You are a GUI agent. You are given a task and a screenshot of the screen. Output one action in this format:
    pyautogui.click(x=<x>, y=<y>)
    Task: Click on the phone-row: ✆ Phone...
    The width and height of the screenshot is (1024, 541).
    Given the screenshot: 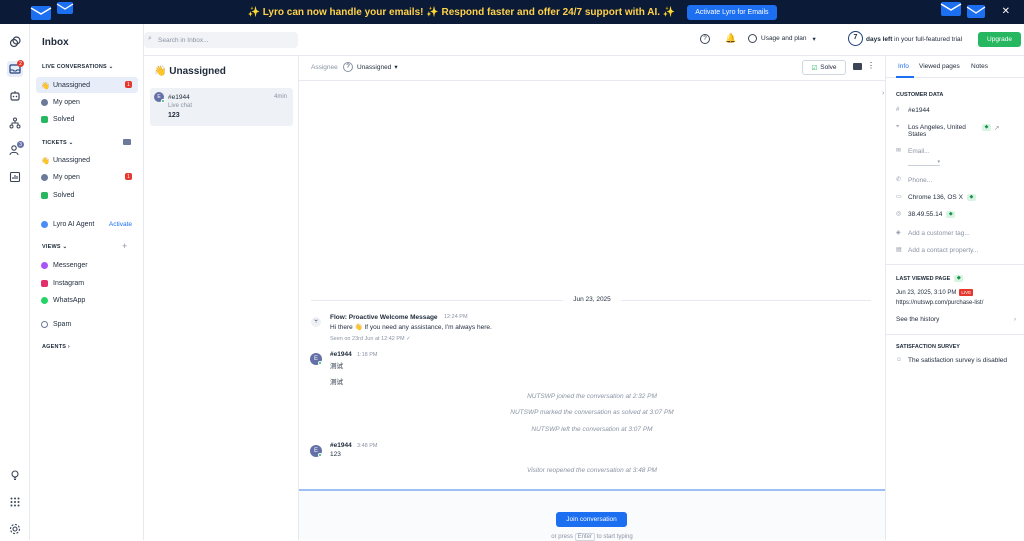 What is the action you would take?
    pyautogui.click(x=956, y=180)
    